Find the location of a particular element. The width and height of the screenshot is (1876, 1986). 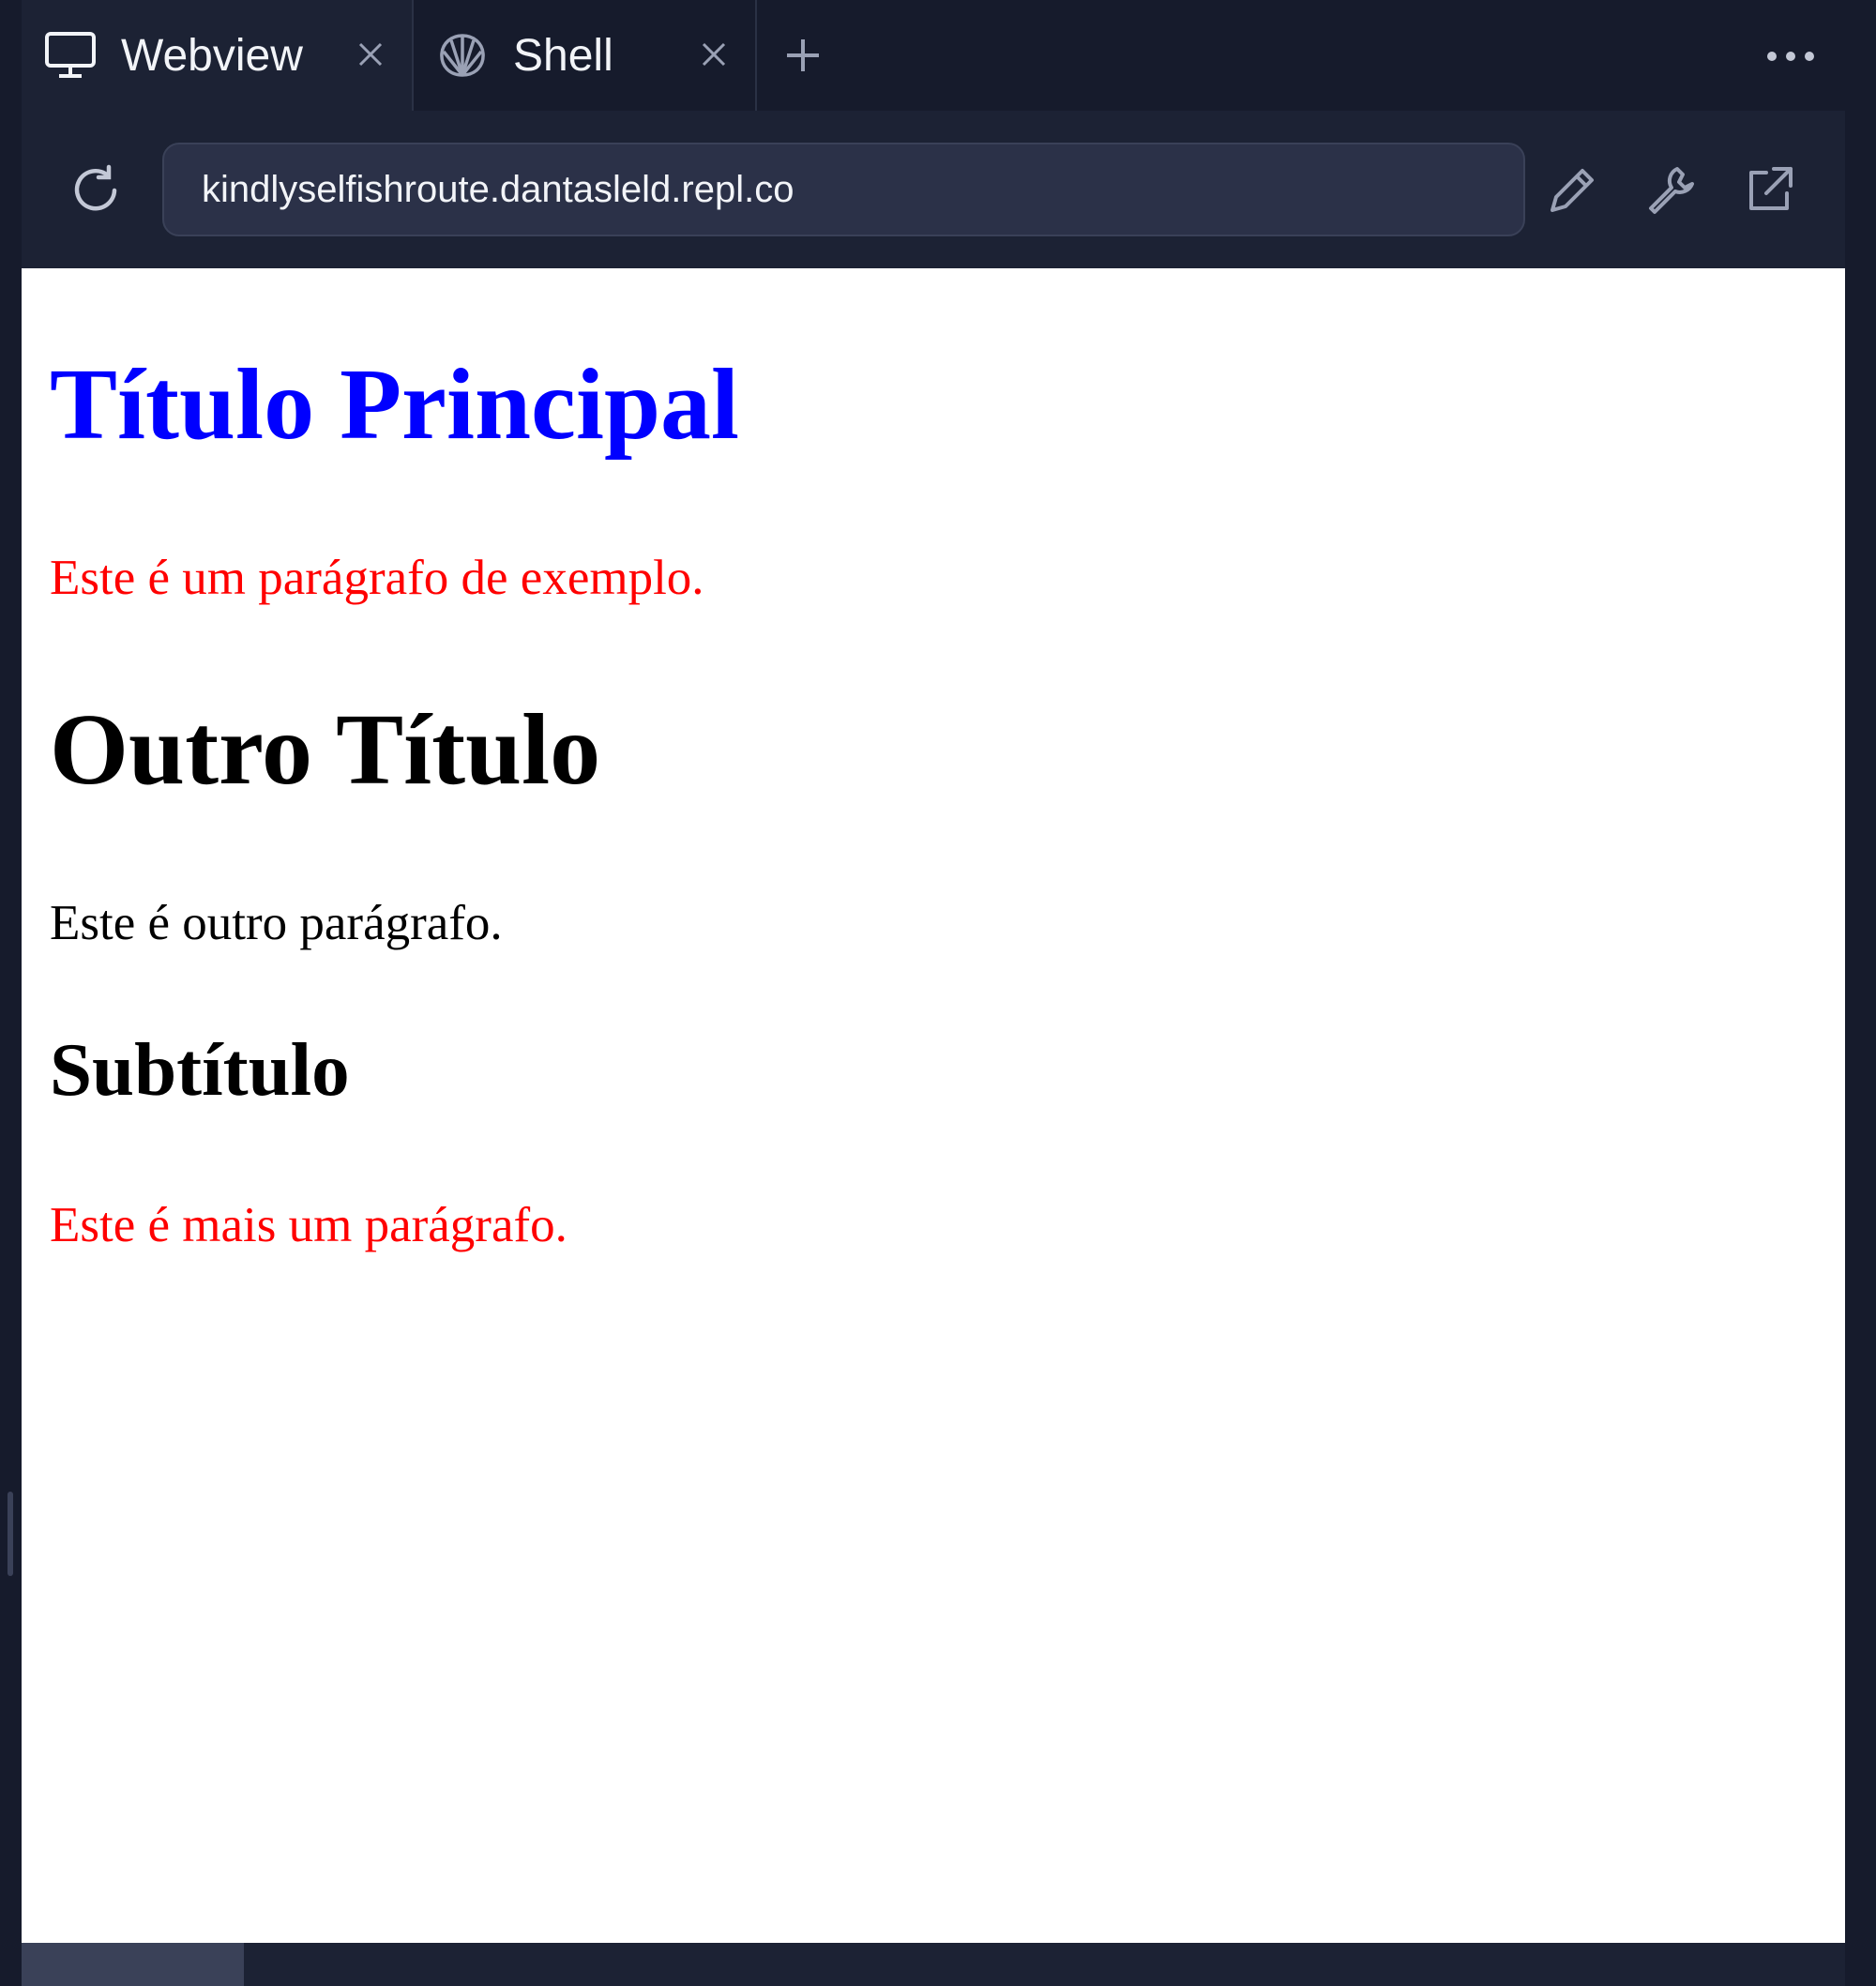

more-options-icon is located at coordinates (1791, 57).